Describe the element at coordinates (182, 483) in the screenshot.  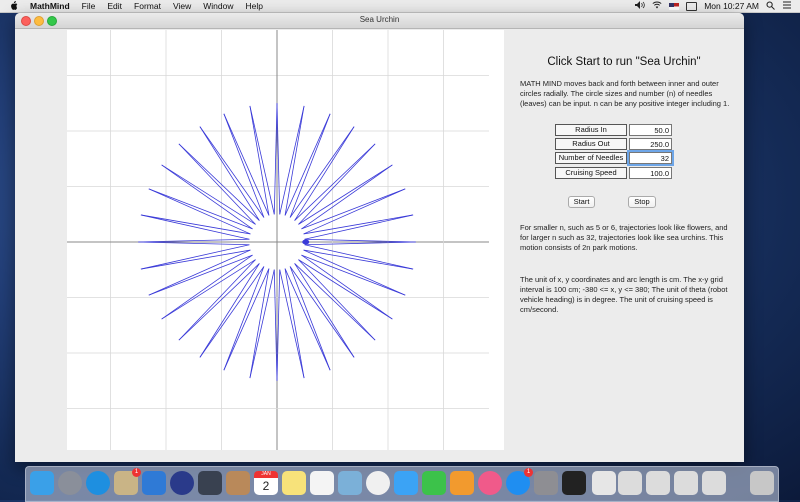
I see `network-utility-icon` at that location.